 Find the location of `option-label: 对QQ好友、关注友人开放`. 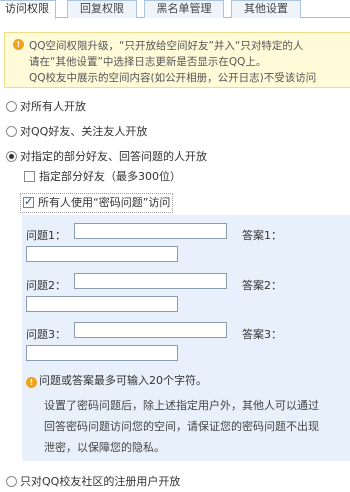

option-label: 对QQ好友、关注友人开放 is located at coordinates (84, 131).